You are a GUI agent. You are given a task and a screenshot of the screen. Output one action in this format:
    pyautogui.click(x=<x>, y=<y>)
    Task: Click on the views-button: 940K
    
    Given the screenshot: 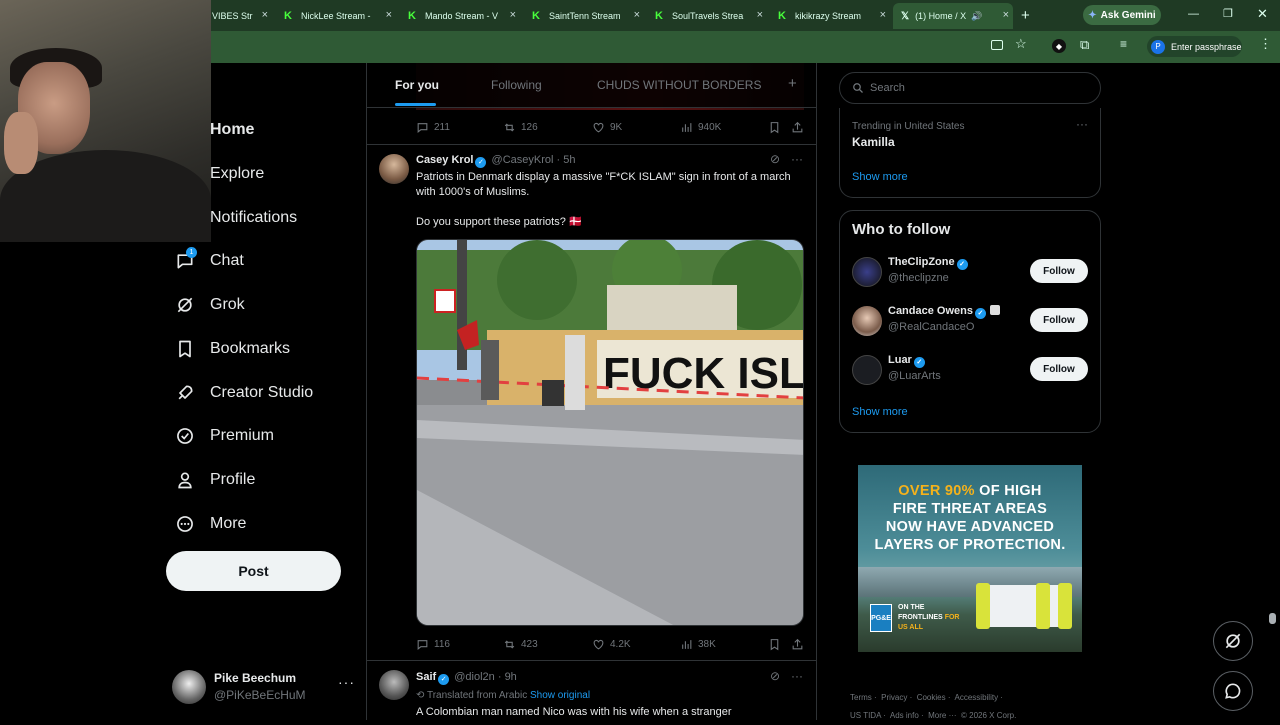 What is the action you would take?
    pyautogui.click(x=700, y=127)
    